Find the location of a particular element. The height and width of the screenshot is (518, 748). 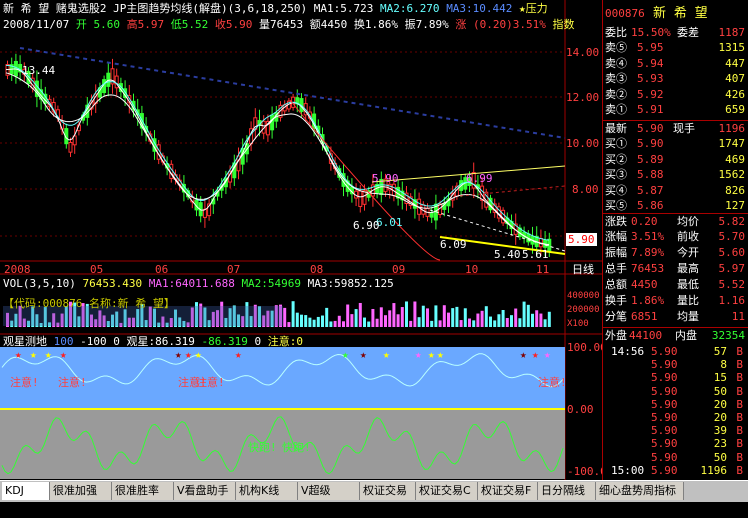

buy-row: 买③ 5.88 1562 is located at coordinates (675, 174).